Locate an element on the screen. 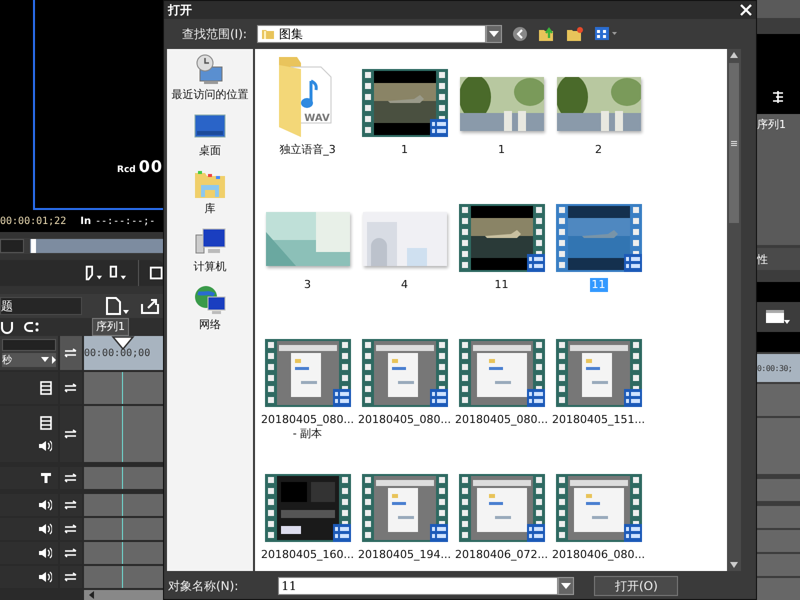 The height and width of the screenshot is (600, 800). scroll-left-icon is located at coordinates (92, 595).